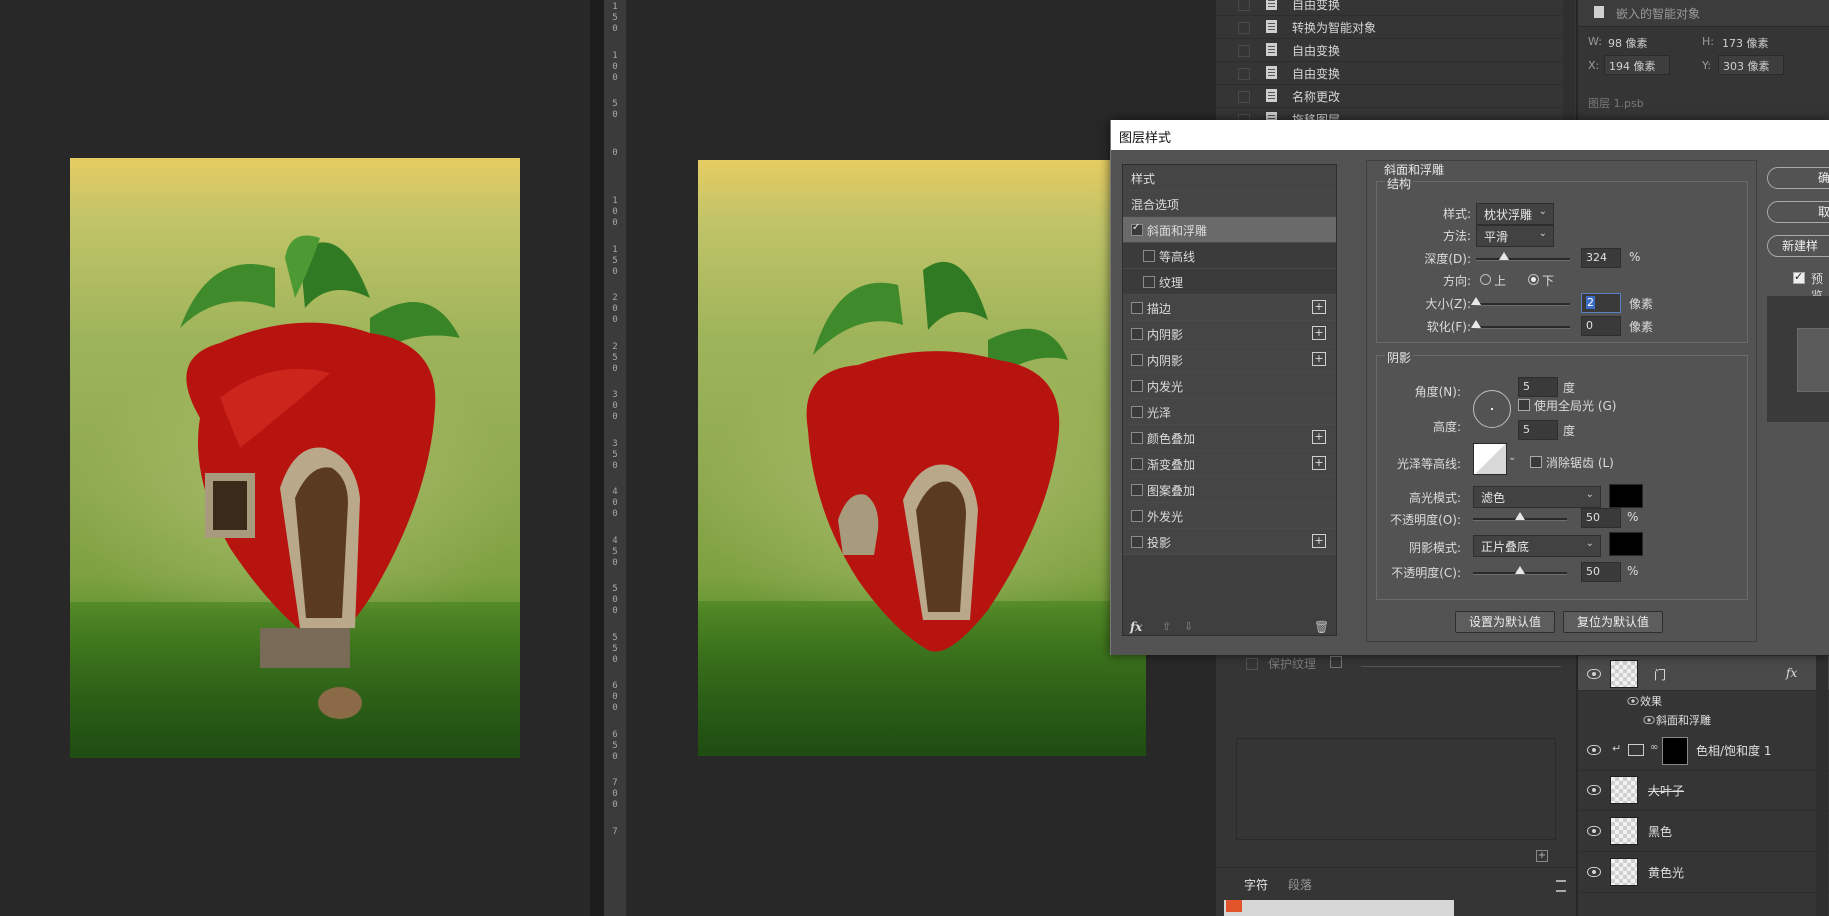 The width and height of the screenshot is (1829, 916). I want to click on depth-slider-thumb, so click(1504, 256).